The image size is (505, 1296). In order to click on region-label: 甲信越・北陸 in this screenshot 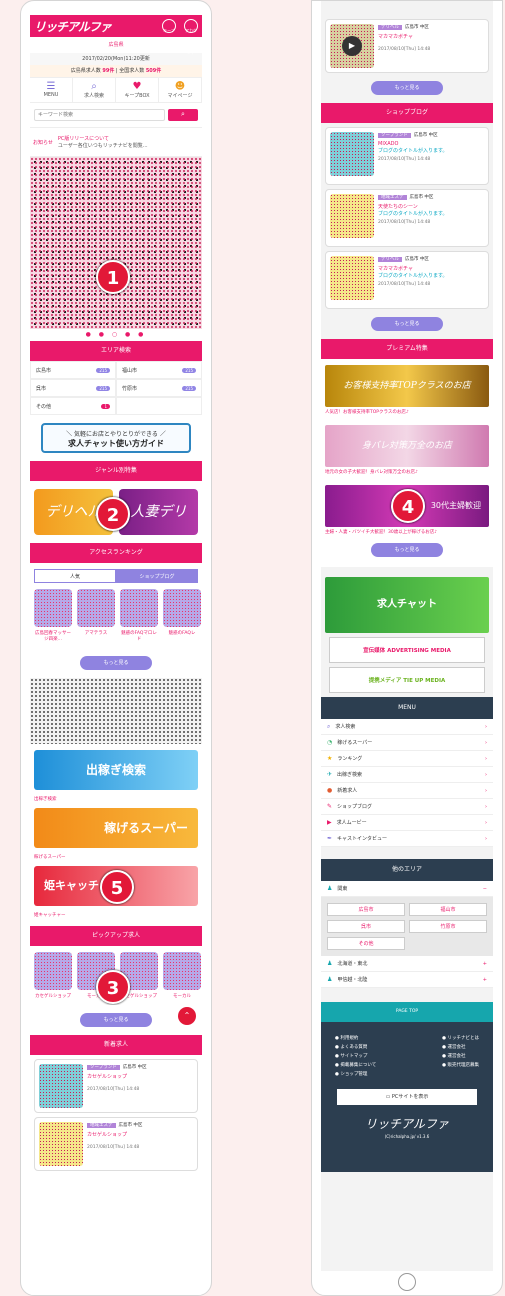, I will do `click(352, 980)`.